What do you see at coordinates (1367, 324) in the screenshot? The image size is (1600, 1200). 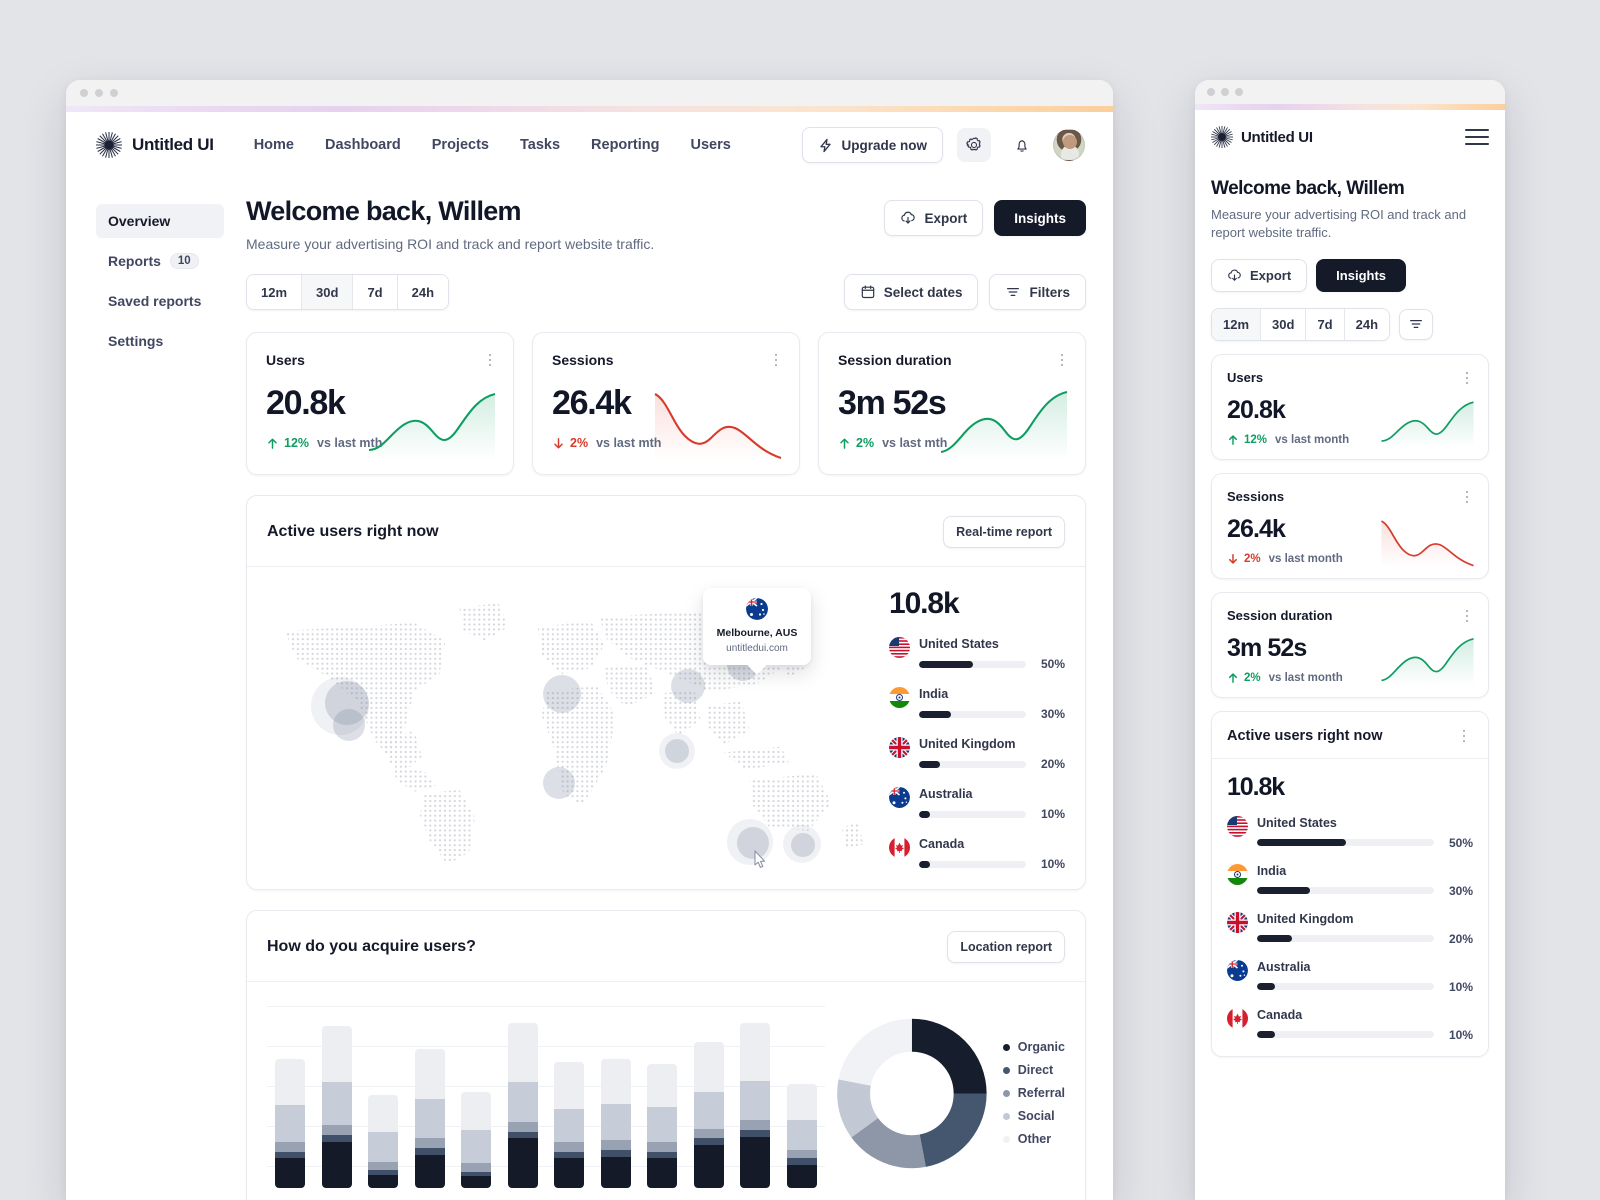 I see `mobile-range-option-24h: 24h` at bounding box center [1367, 324].